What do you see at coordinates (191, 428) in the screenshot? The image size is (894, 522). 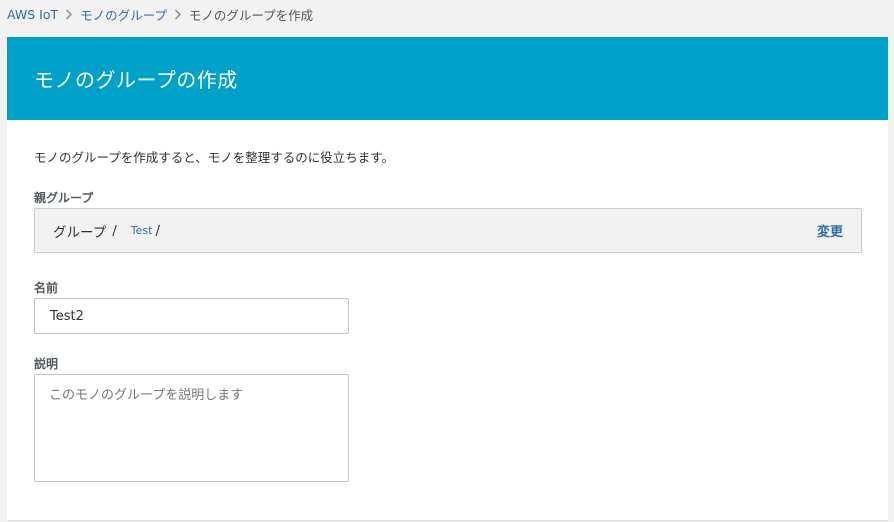 I see `description-textarea` at bounding box center [191, 428].